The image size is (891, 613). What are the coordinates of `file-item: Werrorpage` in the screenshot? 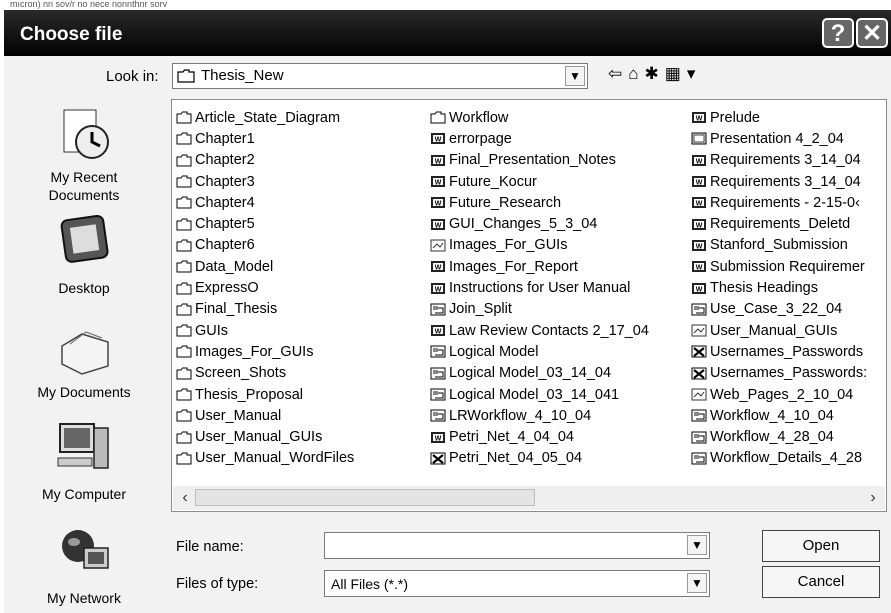 It's located at (539, 138).